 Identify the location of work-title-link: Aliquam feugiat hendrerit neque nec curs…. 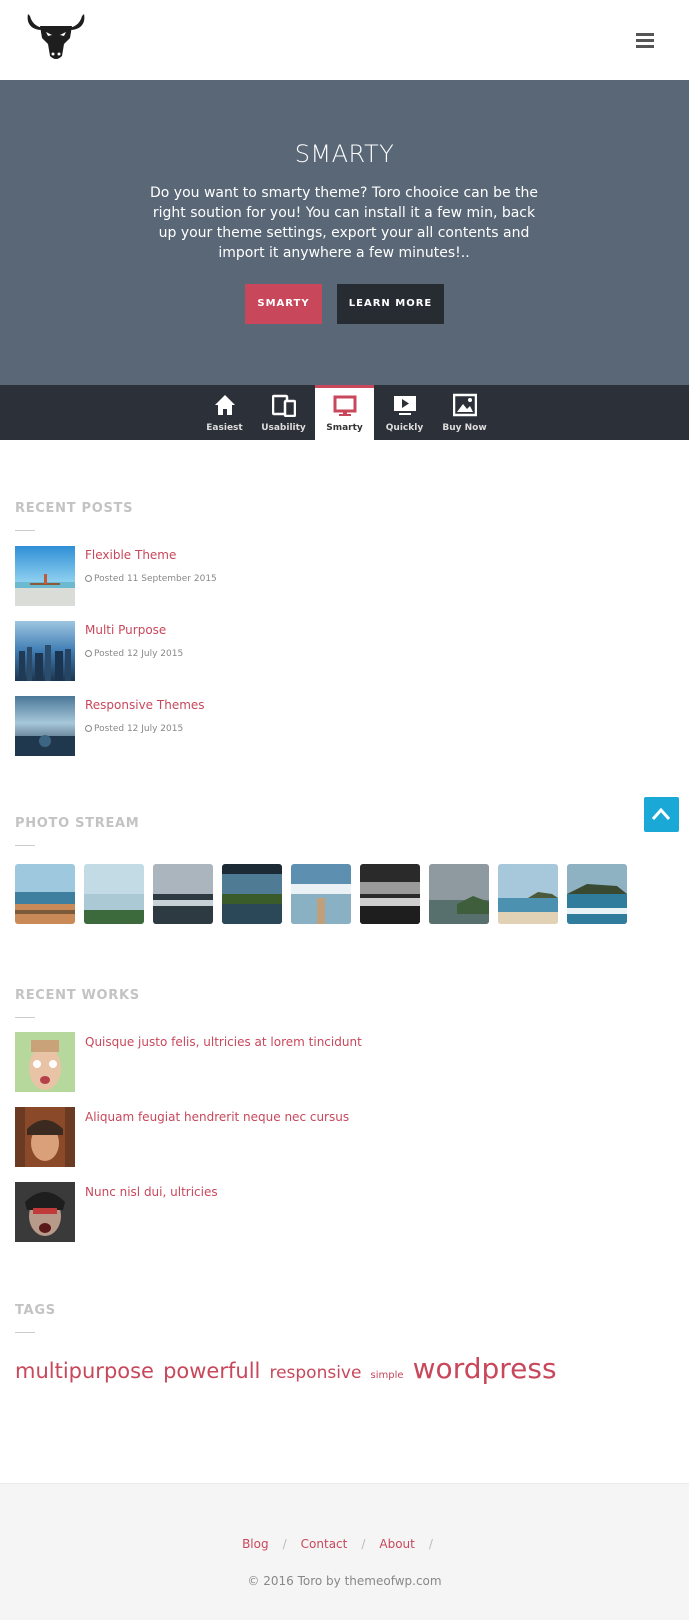
(217, 1117).